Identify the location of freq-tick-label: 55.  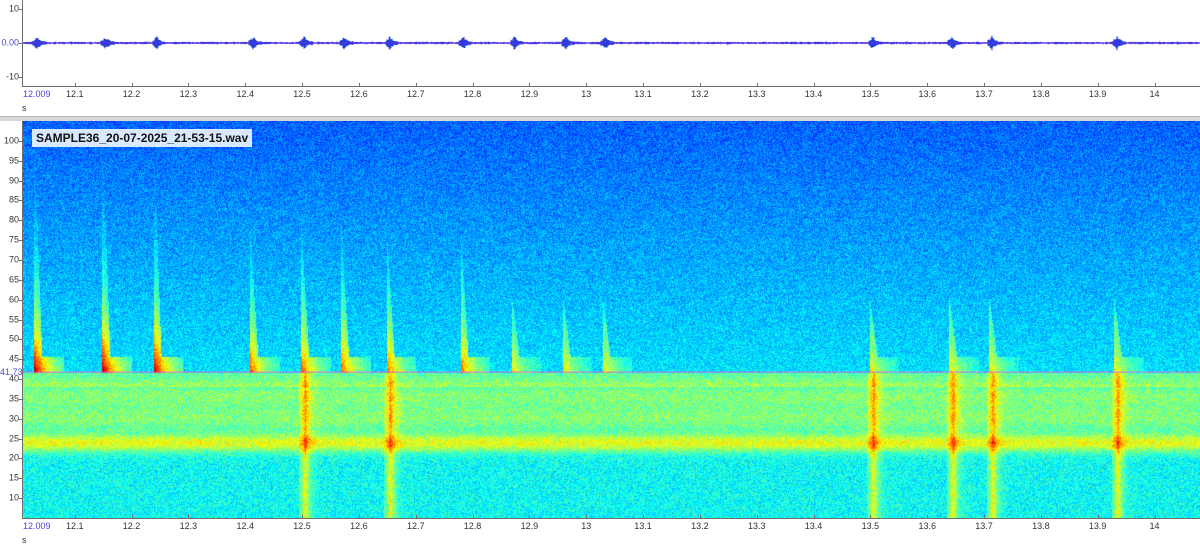
(13, 319).